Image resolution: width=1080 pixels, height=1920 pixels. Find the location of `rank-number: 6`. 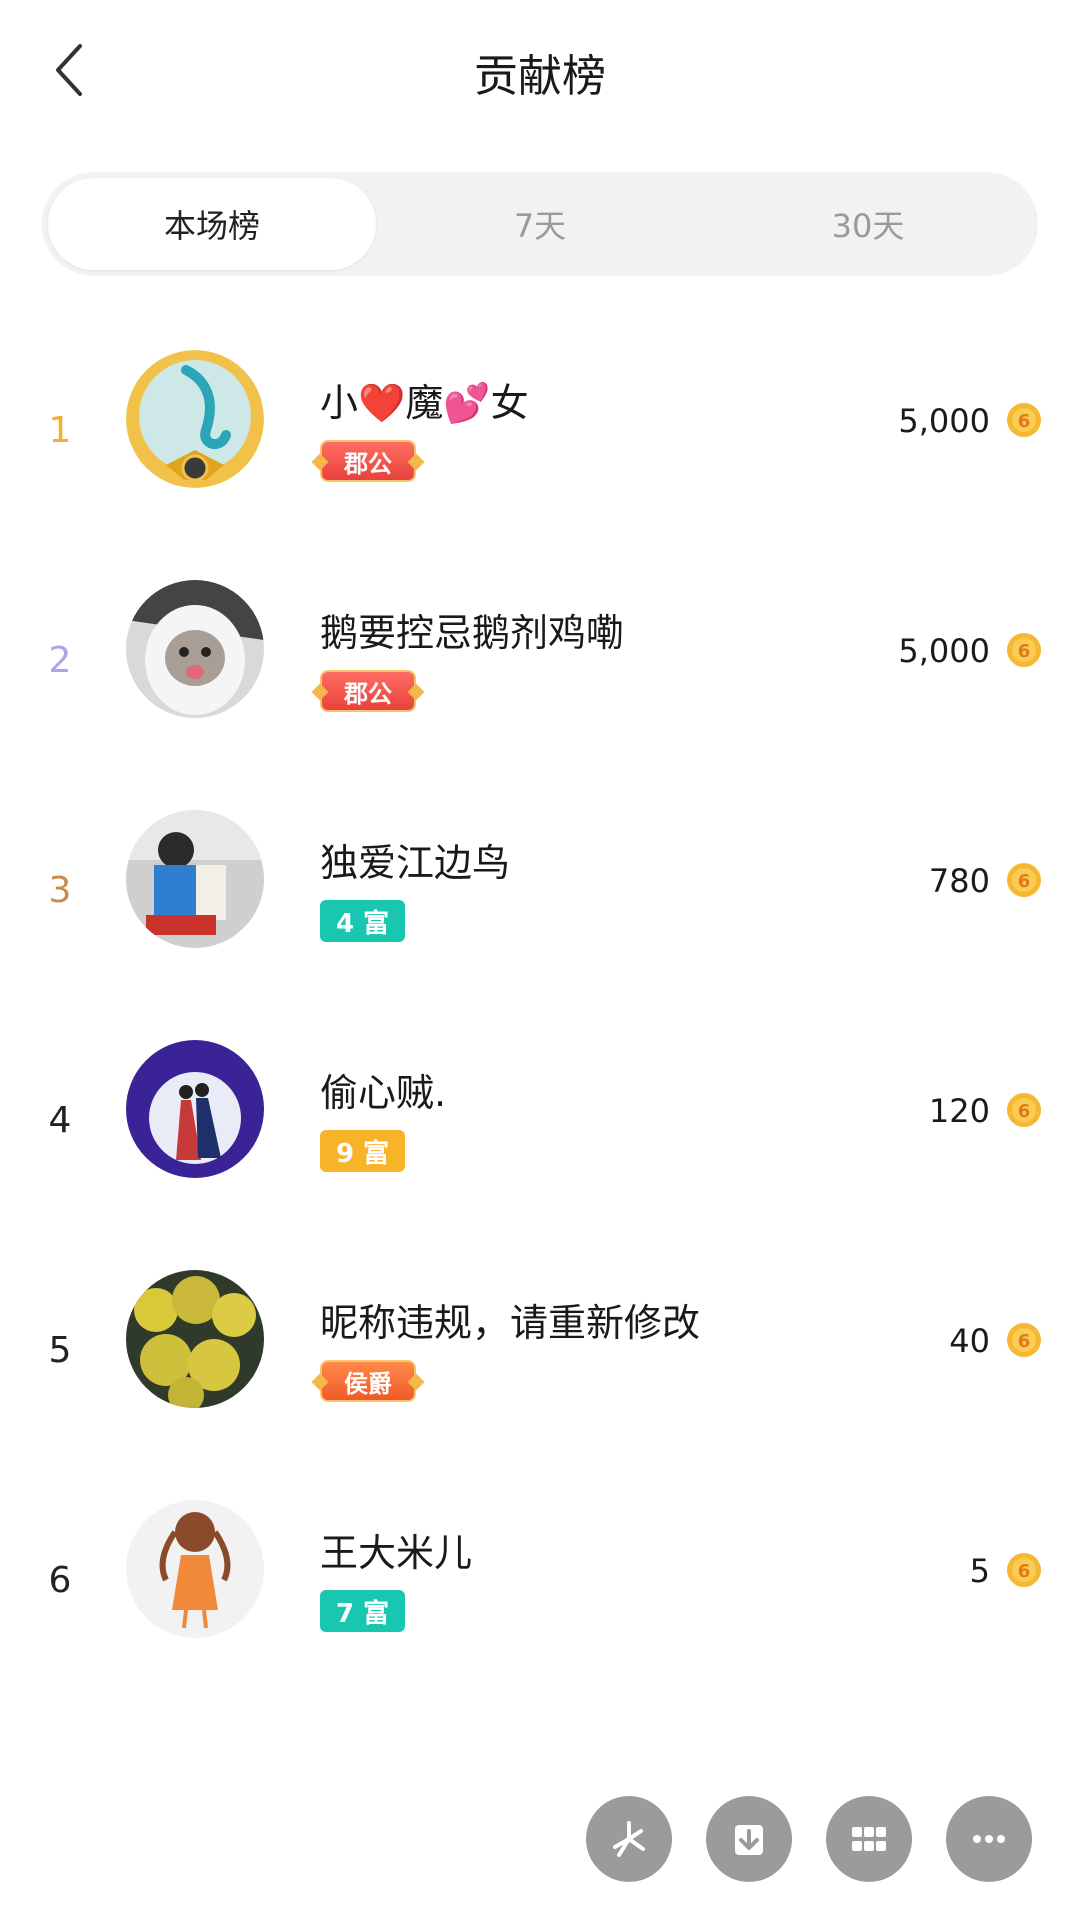

rank-number: 6 is located at coordinates (60, 1580).